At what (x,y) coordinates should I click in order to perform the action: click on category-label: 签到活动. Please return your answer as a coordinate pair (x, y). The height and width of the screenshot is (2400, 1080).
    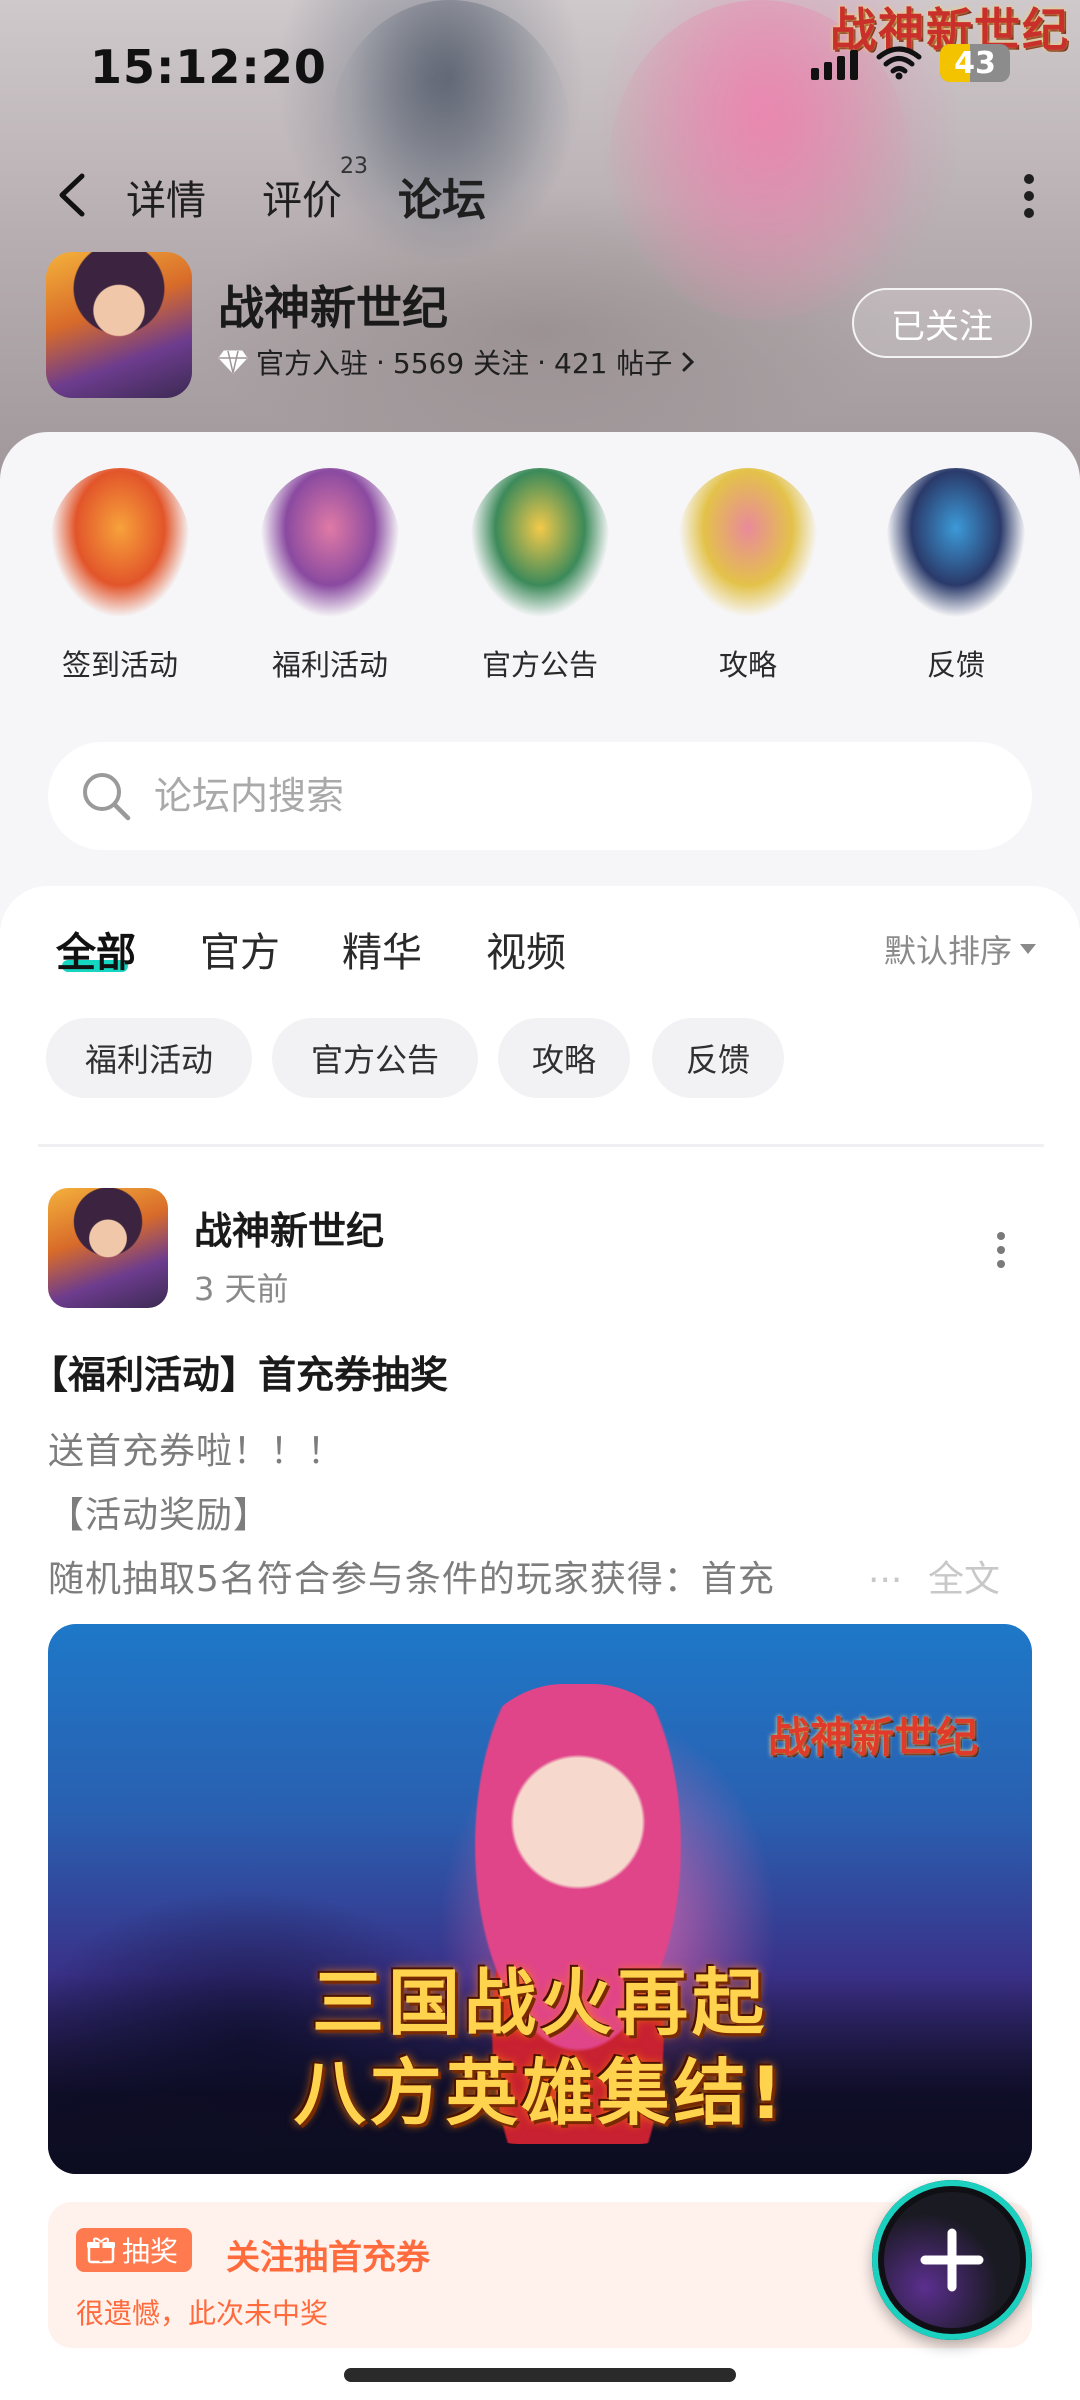
    Looking at the image, I should click on (119, 665).